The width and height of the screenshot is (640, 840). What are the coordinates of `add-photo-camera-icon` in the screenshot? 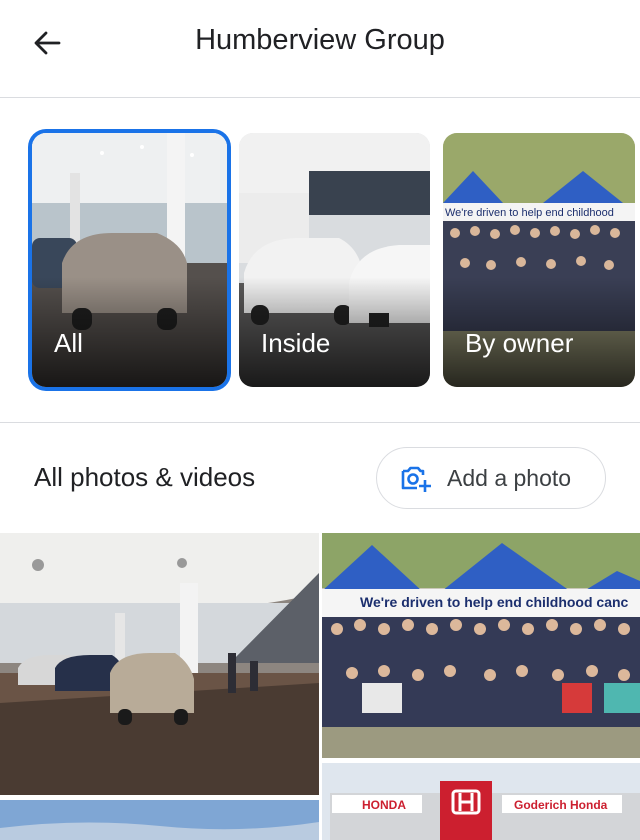 It's located at (416, 479).